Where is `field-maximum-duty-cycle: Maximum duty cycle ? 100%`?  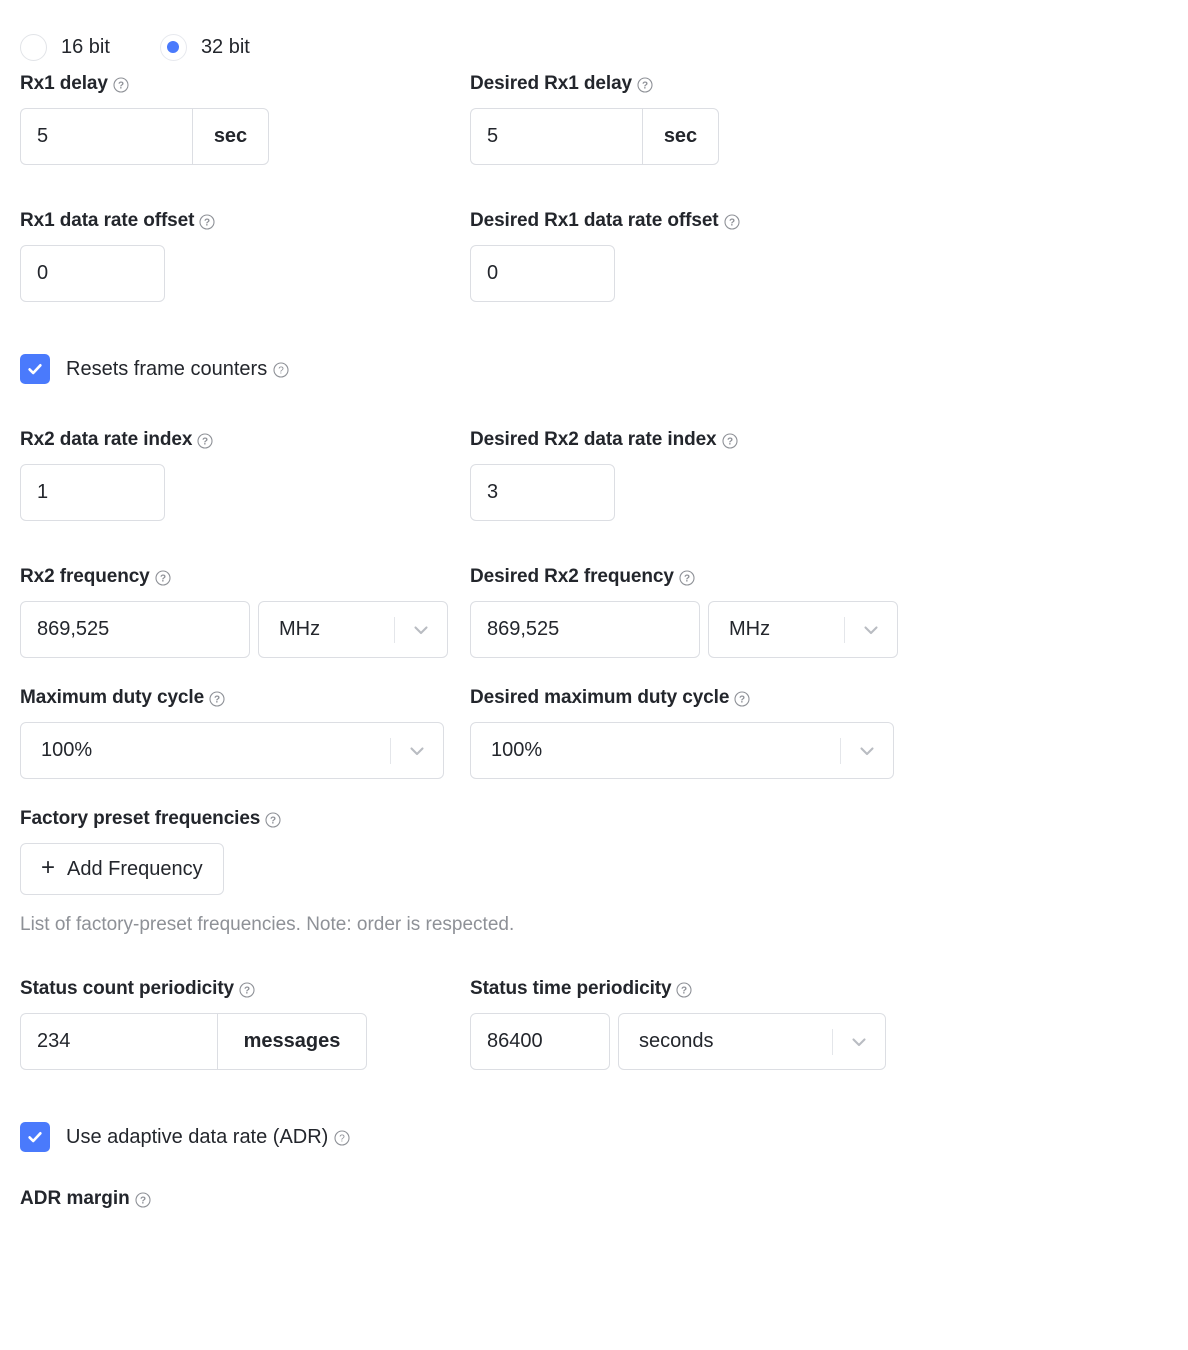
field-maximum-duty-cycle: Maximum duty cycle ? 100% is located at coordinates (225, 732).